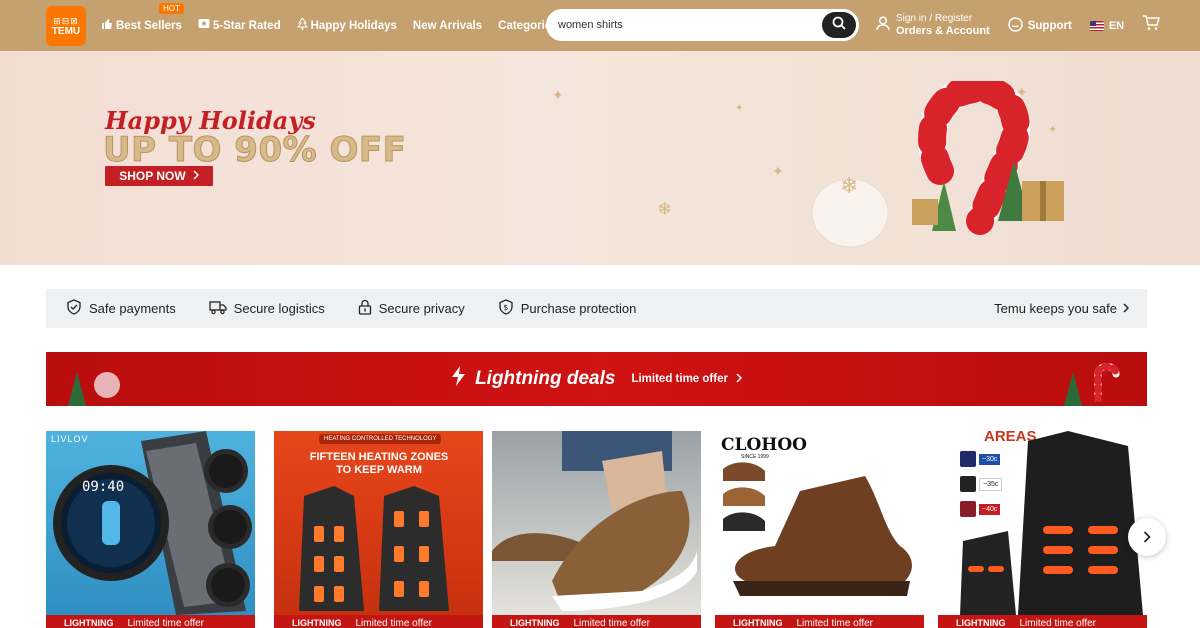 The width and height of the screenshot is (1200, 628). I want to click on lightning-deals-subtitle: Limited time offer, so click(679, 379).